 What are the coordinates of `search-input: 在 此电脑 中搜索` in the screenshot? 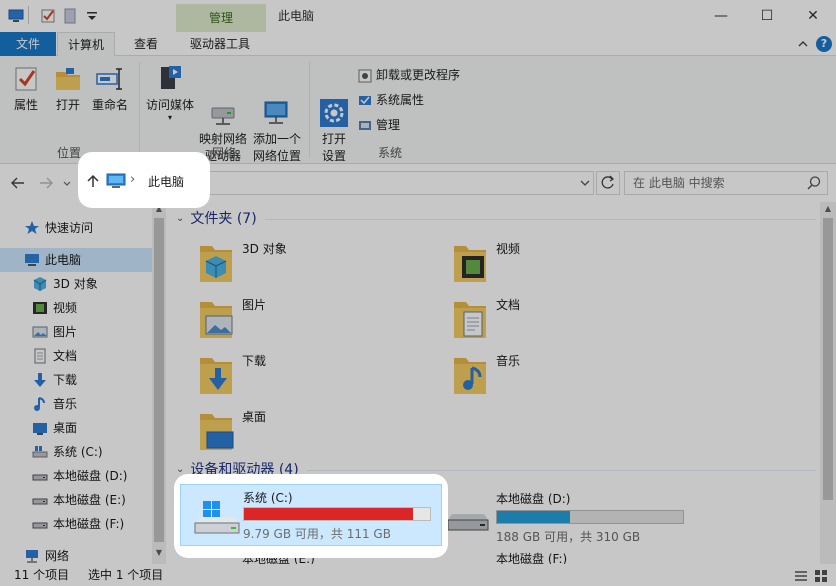 It's located at (726, 183).